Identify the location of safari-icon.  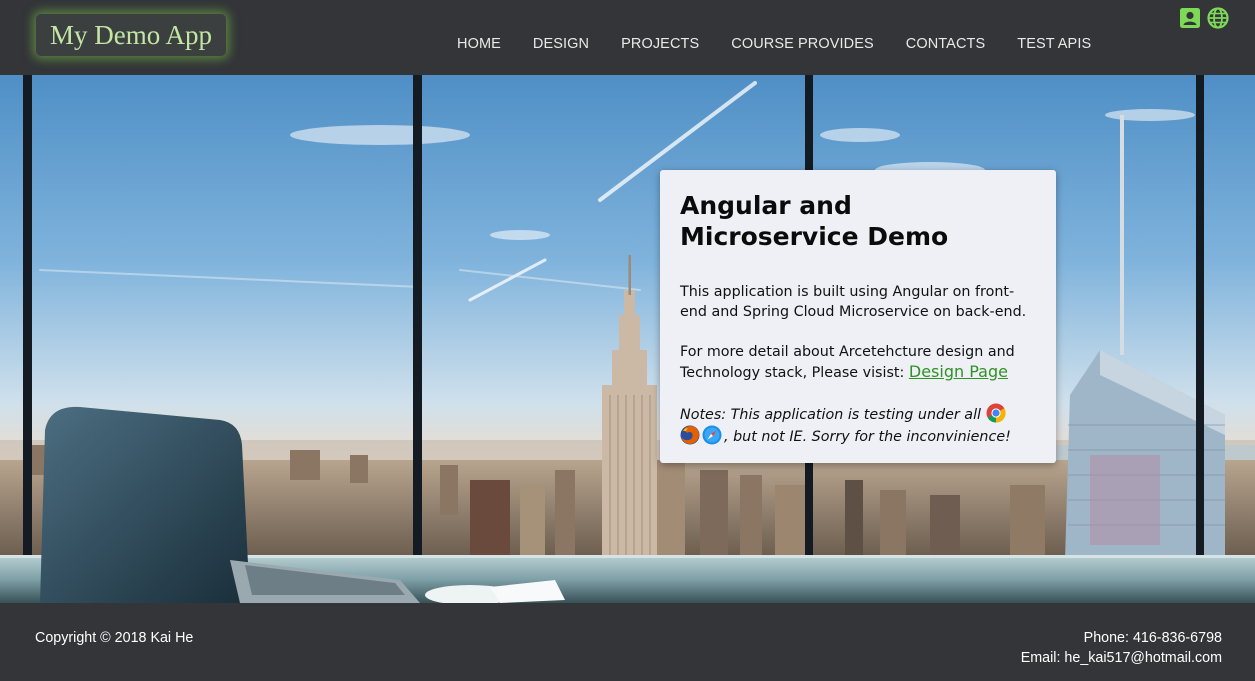
(712, 435).